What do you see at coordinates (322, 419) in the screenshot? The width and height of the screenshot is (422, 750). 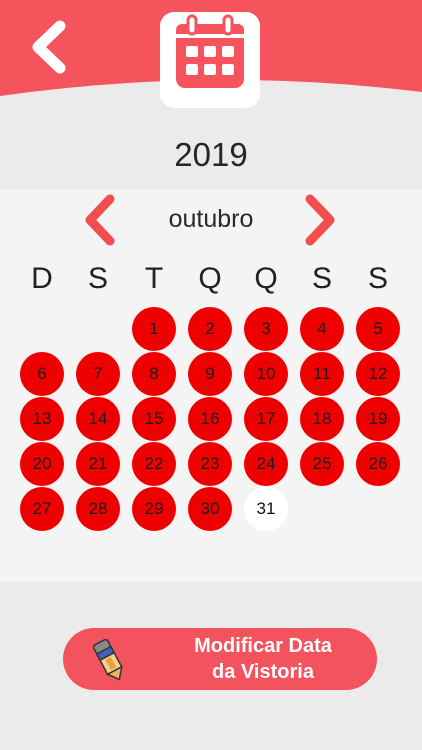 I see `day-booked: 18` at bounding box center [322, 419].